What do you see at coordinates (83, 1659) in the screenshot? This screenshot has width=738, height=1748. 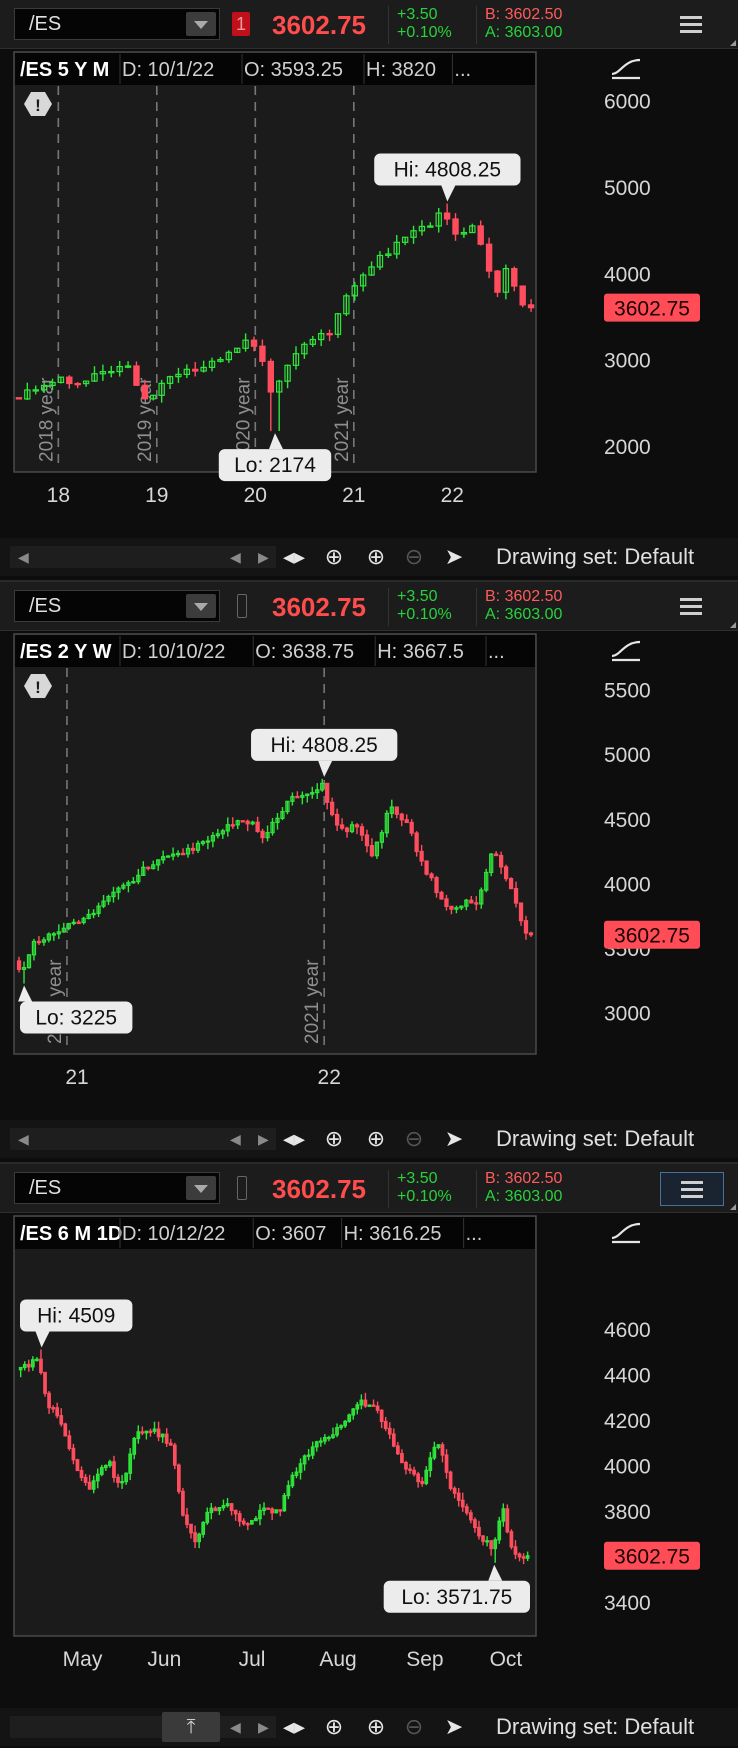 I see `x-tick-label: May` at bounding box center [83, 1659].